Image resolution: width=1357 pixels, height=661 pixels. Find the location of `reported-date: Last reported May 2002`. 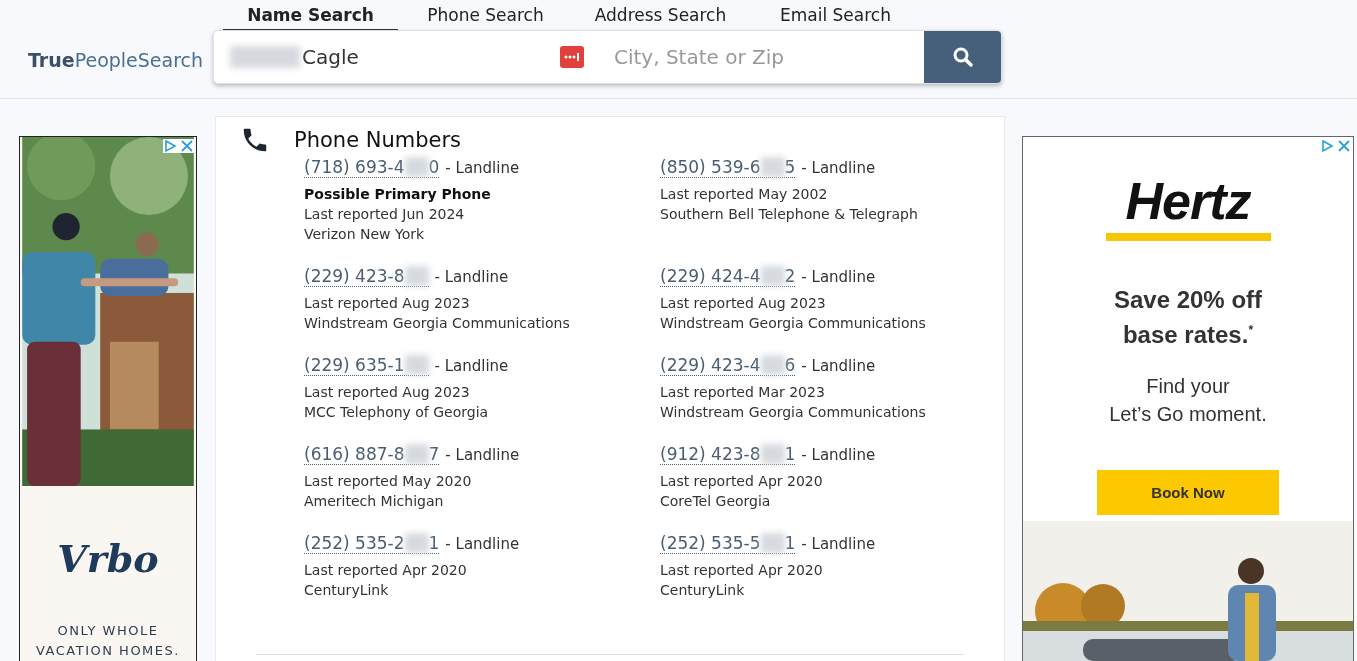

reported-date: Last reported May 2002 is located at coordinates (744, 194).